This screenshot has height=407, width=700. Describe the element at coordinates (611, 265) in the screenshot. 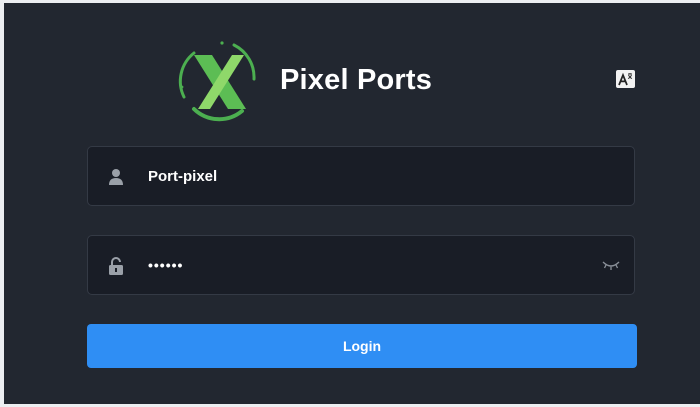

I see `eye-closed-icon` at that location.